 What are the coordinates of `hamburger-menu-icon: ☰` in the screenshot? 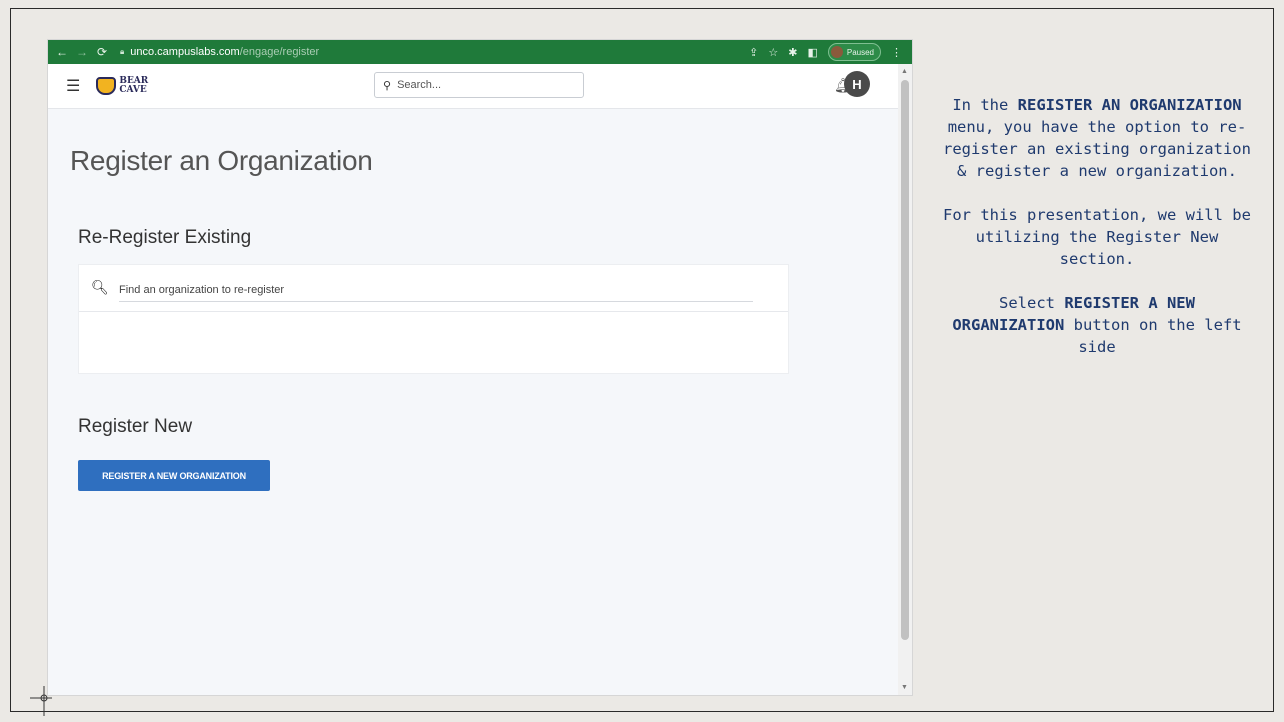 It's located at (73, 86).